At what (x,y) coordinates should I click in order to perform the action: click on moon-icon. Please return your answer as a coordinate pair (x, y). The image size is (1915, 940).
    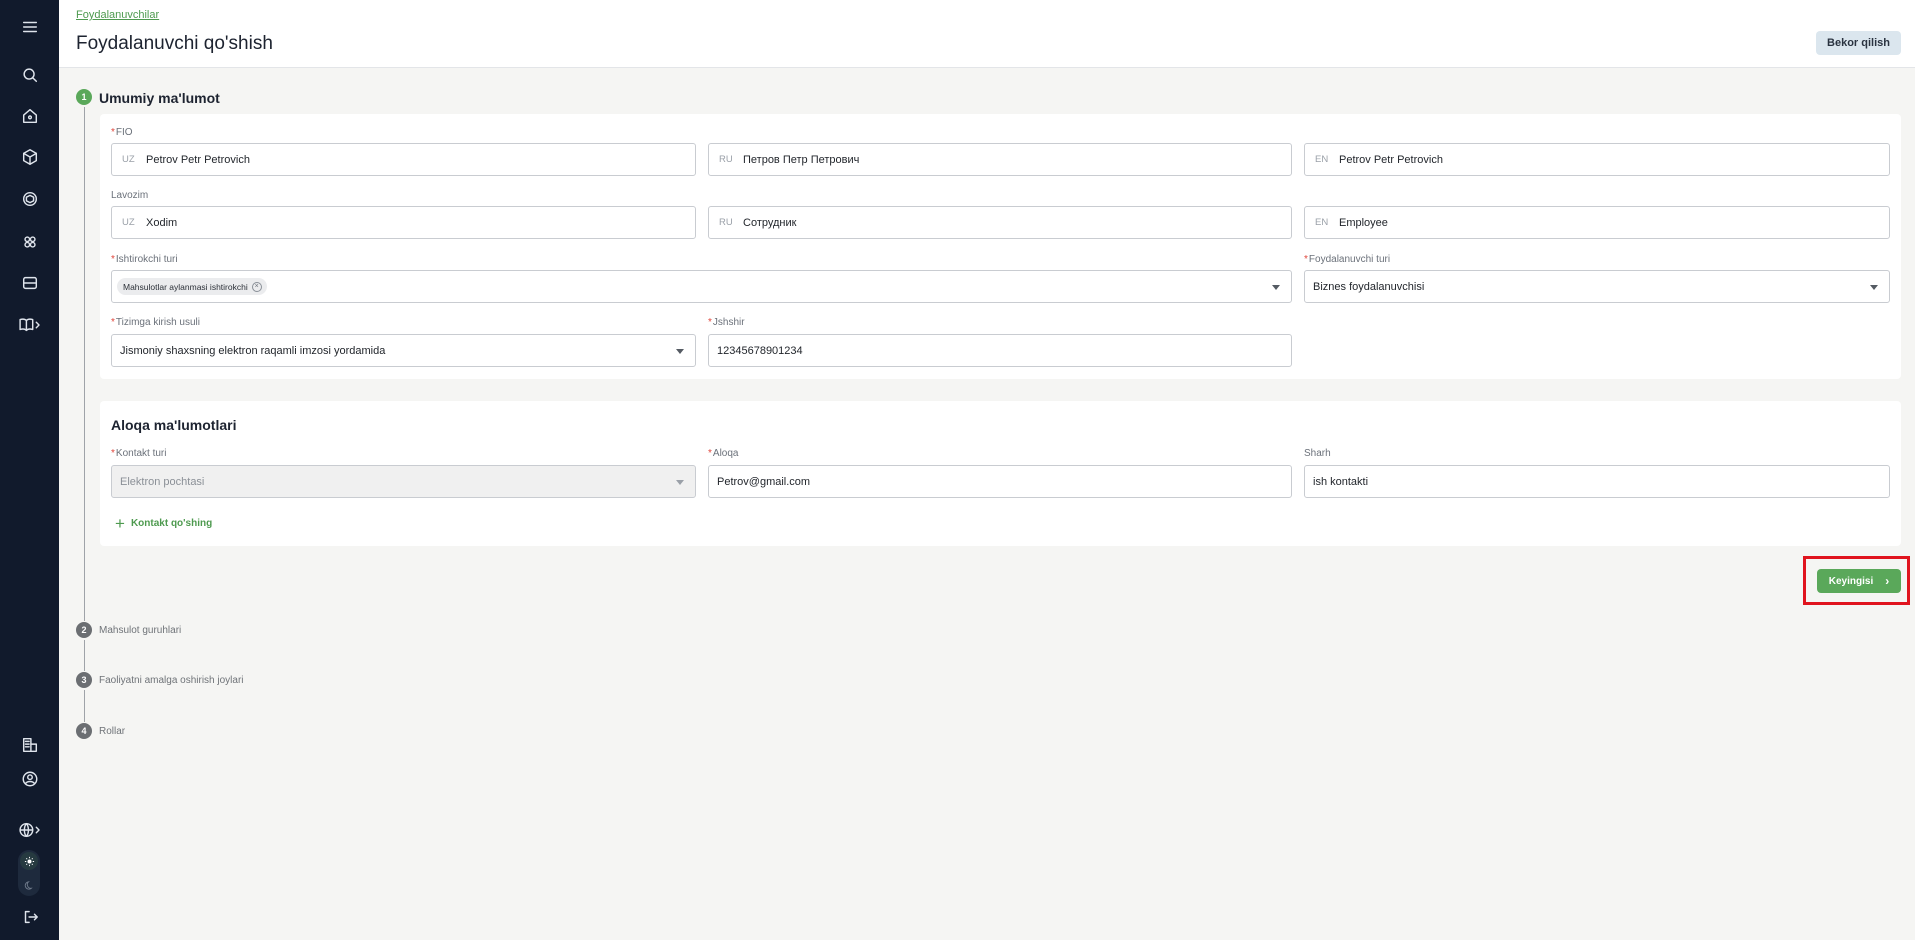
    Looking at the image, I should click on (29, 885).